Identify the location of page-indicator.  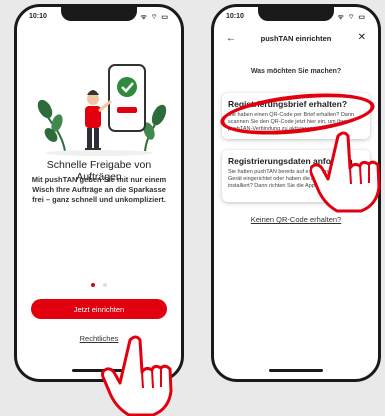
(99, 283).